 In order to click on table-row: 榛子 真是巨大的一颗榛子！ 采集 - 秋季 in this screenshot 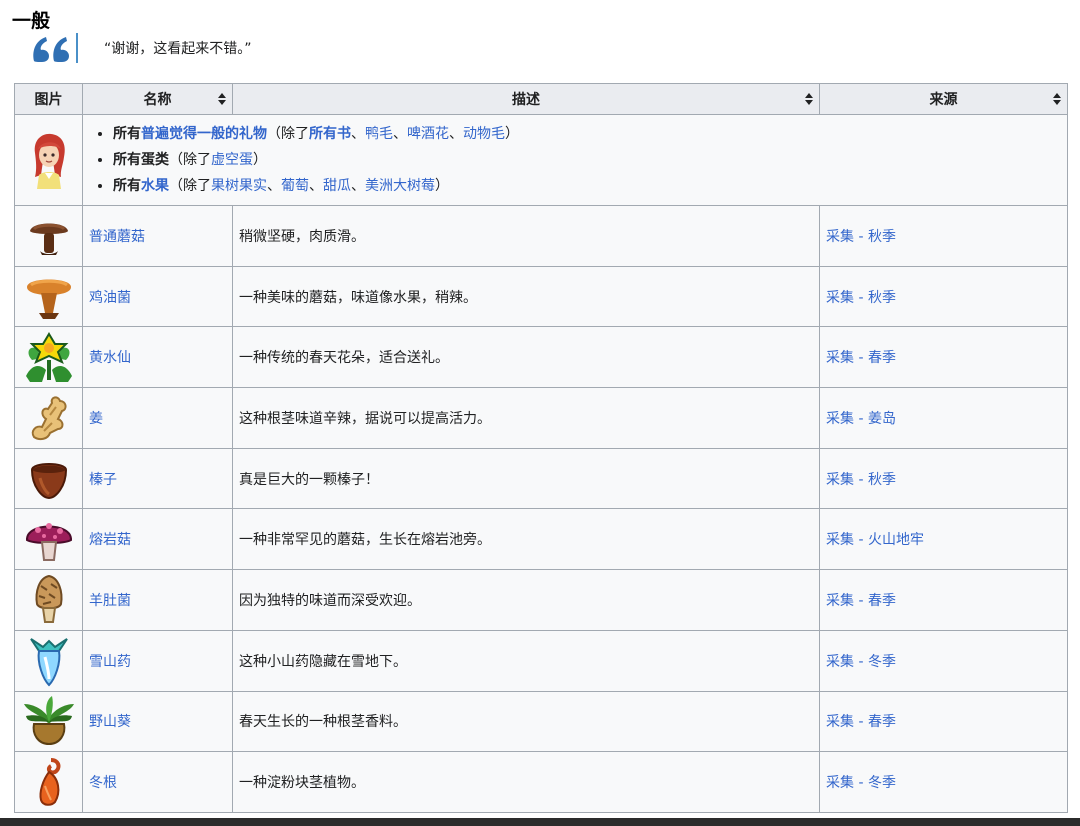, I will do `click(541, 478)`.